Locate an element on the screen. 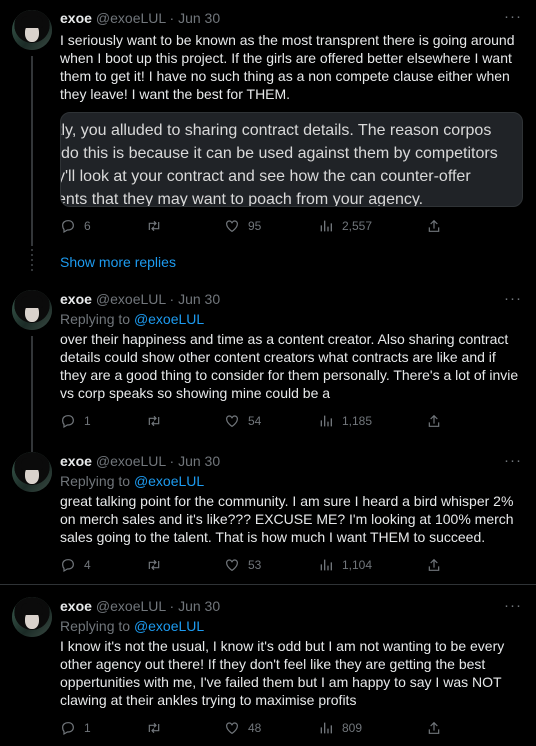  tweet-actions: 1 54 1,185 is located at coordinates (260, 422).